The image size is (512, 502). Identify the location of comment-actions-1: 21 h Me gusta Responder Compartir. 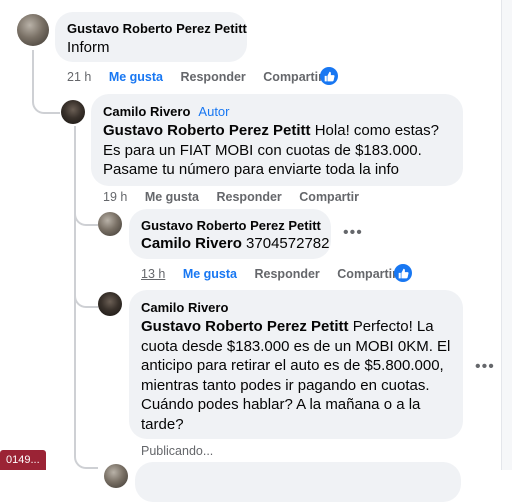
(202, 77).